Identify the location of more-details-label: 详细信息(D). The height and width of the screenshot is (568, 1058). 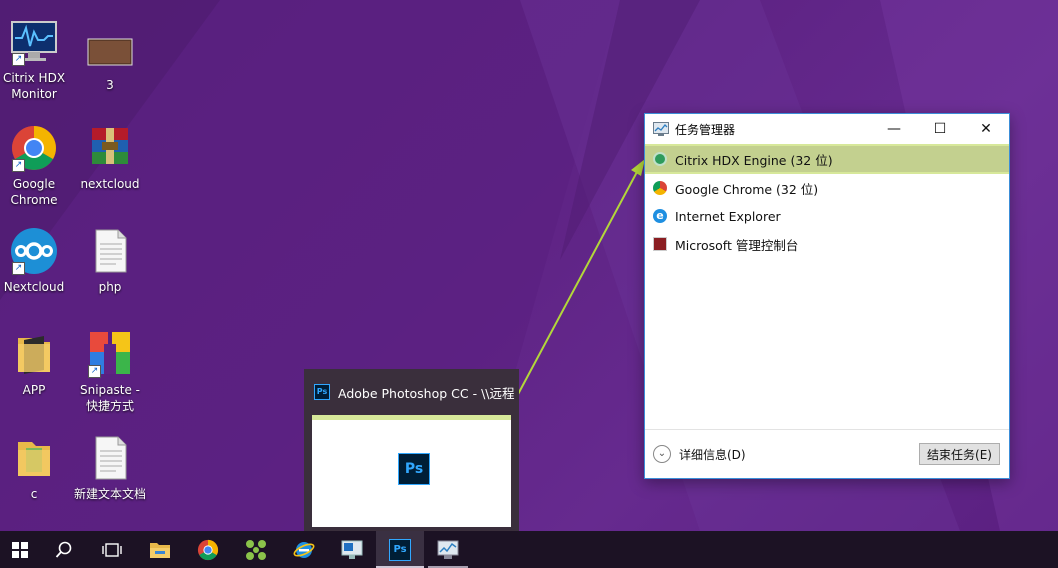
(712, 454).